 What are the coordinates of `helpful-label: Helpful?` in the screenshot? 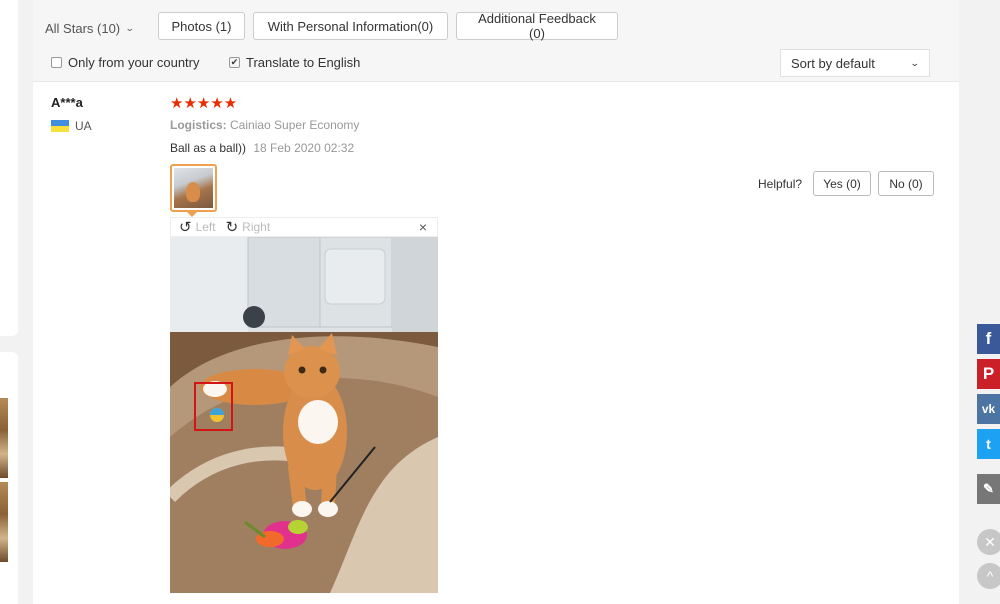 It's located at (780, 184).